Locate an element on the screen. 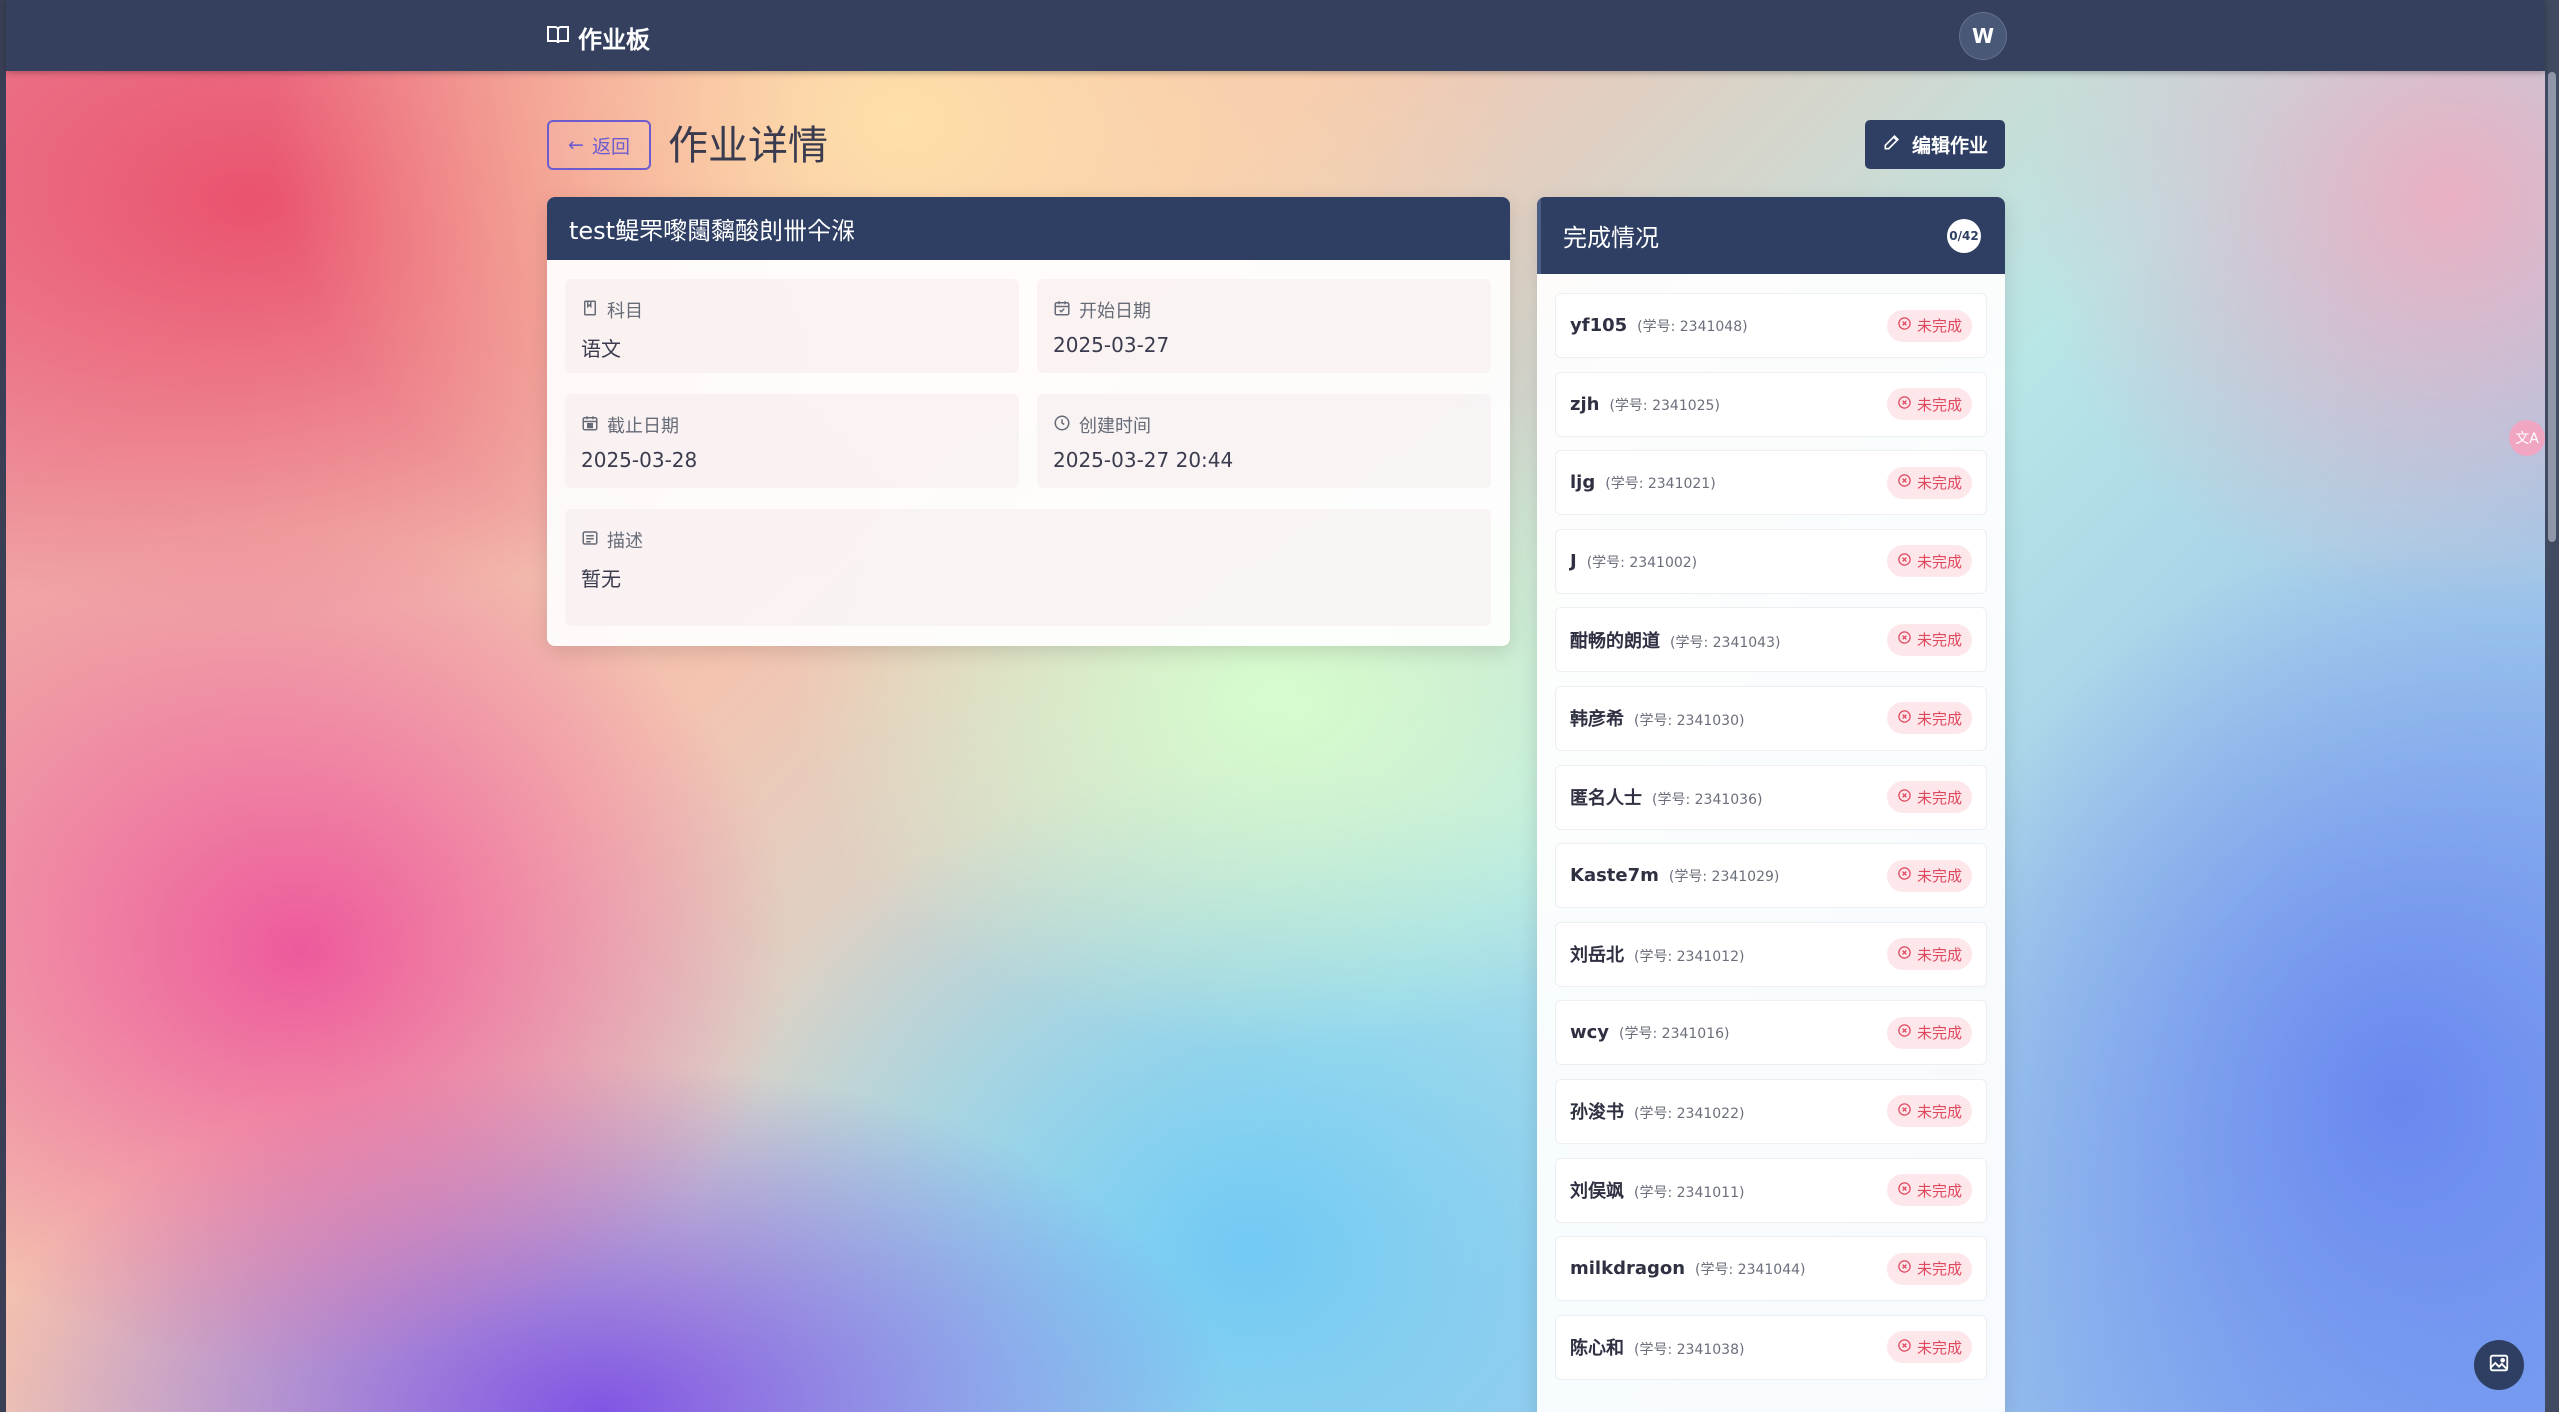 This screenshot has height=1412, width=2559. student-id: (学号: 2341038) is located at coordinates (1689, 1350).